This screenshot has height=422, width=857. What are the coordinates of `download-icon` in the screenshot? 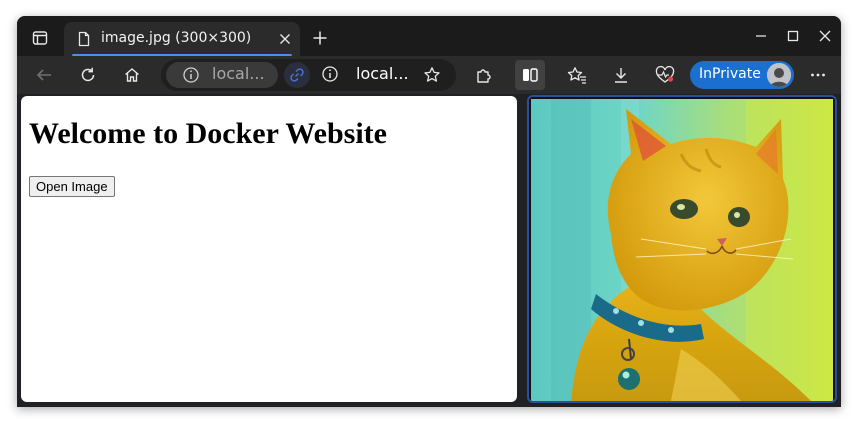 It's located at (621, 75).